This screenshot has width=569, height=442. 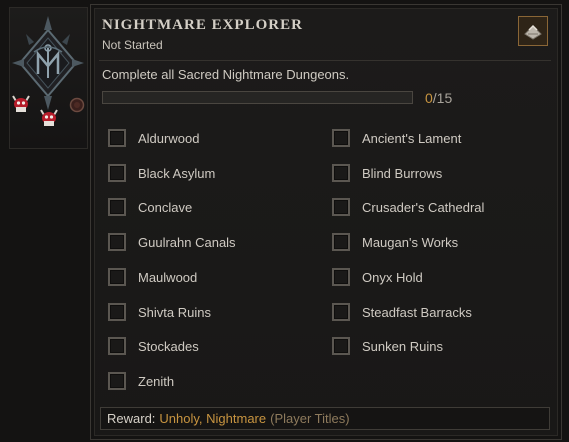 What do you see at coordinates (417, 312) in the screenshot?
I see `dungeon-name: Steadfast Barracks` at bounding box center [417, 312].